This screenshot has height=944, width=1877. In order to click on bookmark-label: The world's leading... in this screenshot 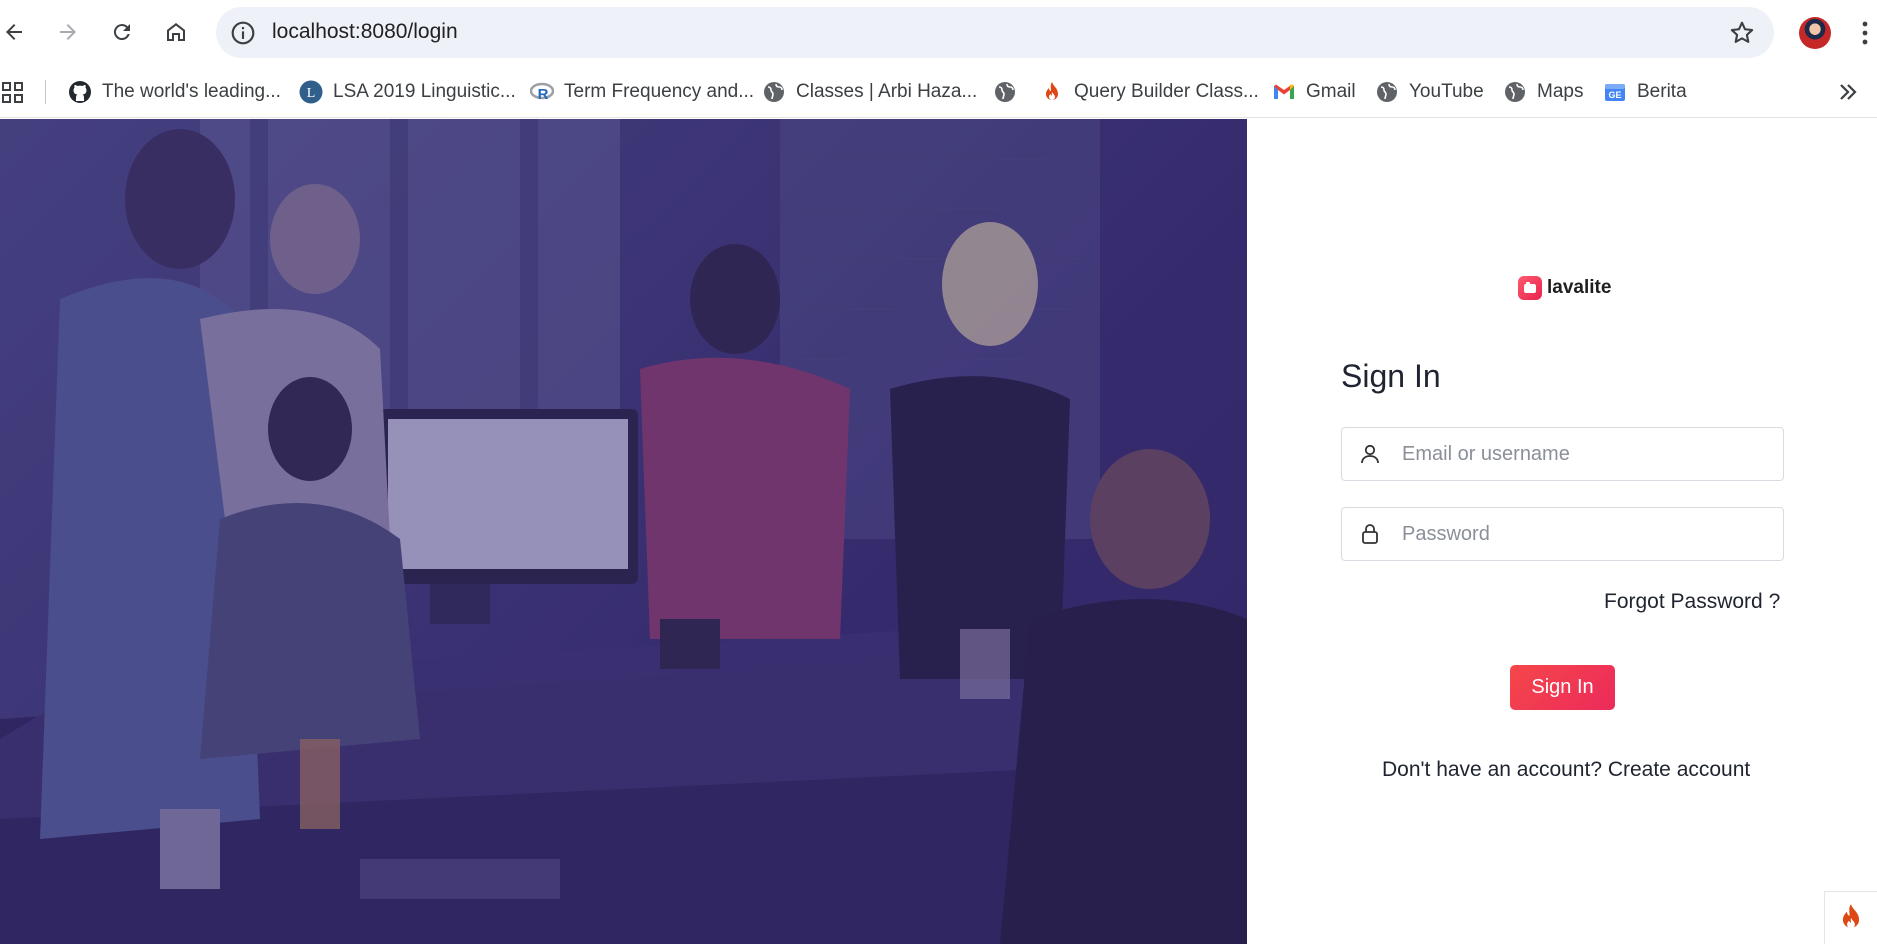, I will do `click(191, 91)`.